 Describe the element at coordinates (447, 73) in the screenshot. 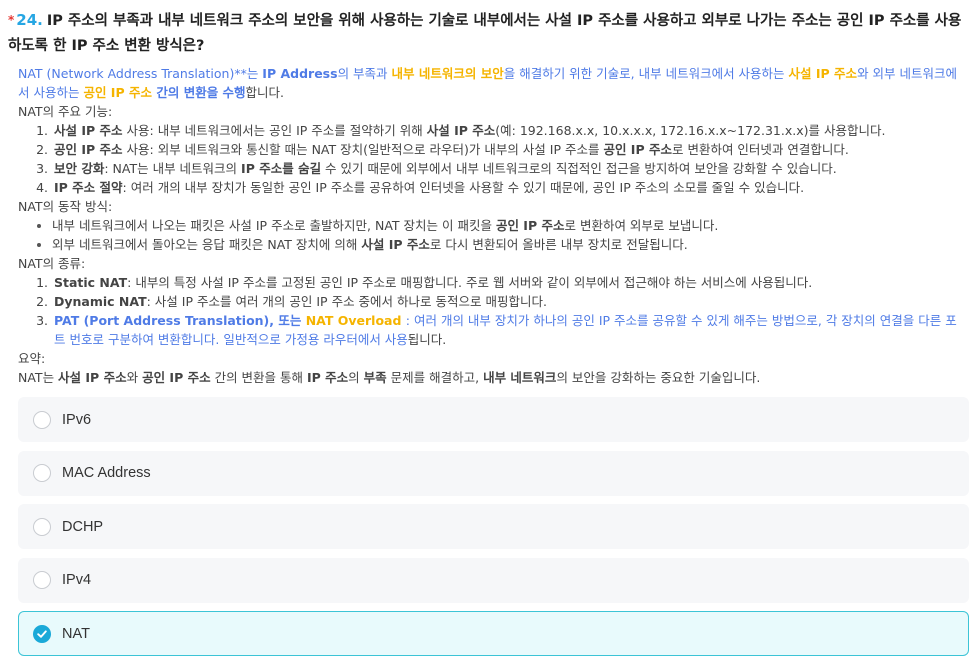

I see `intro-part: 내부 네트워크의 보안` at that location.